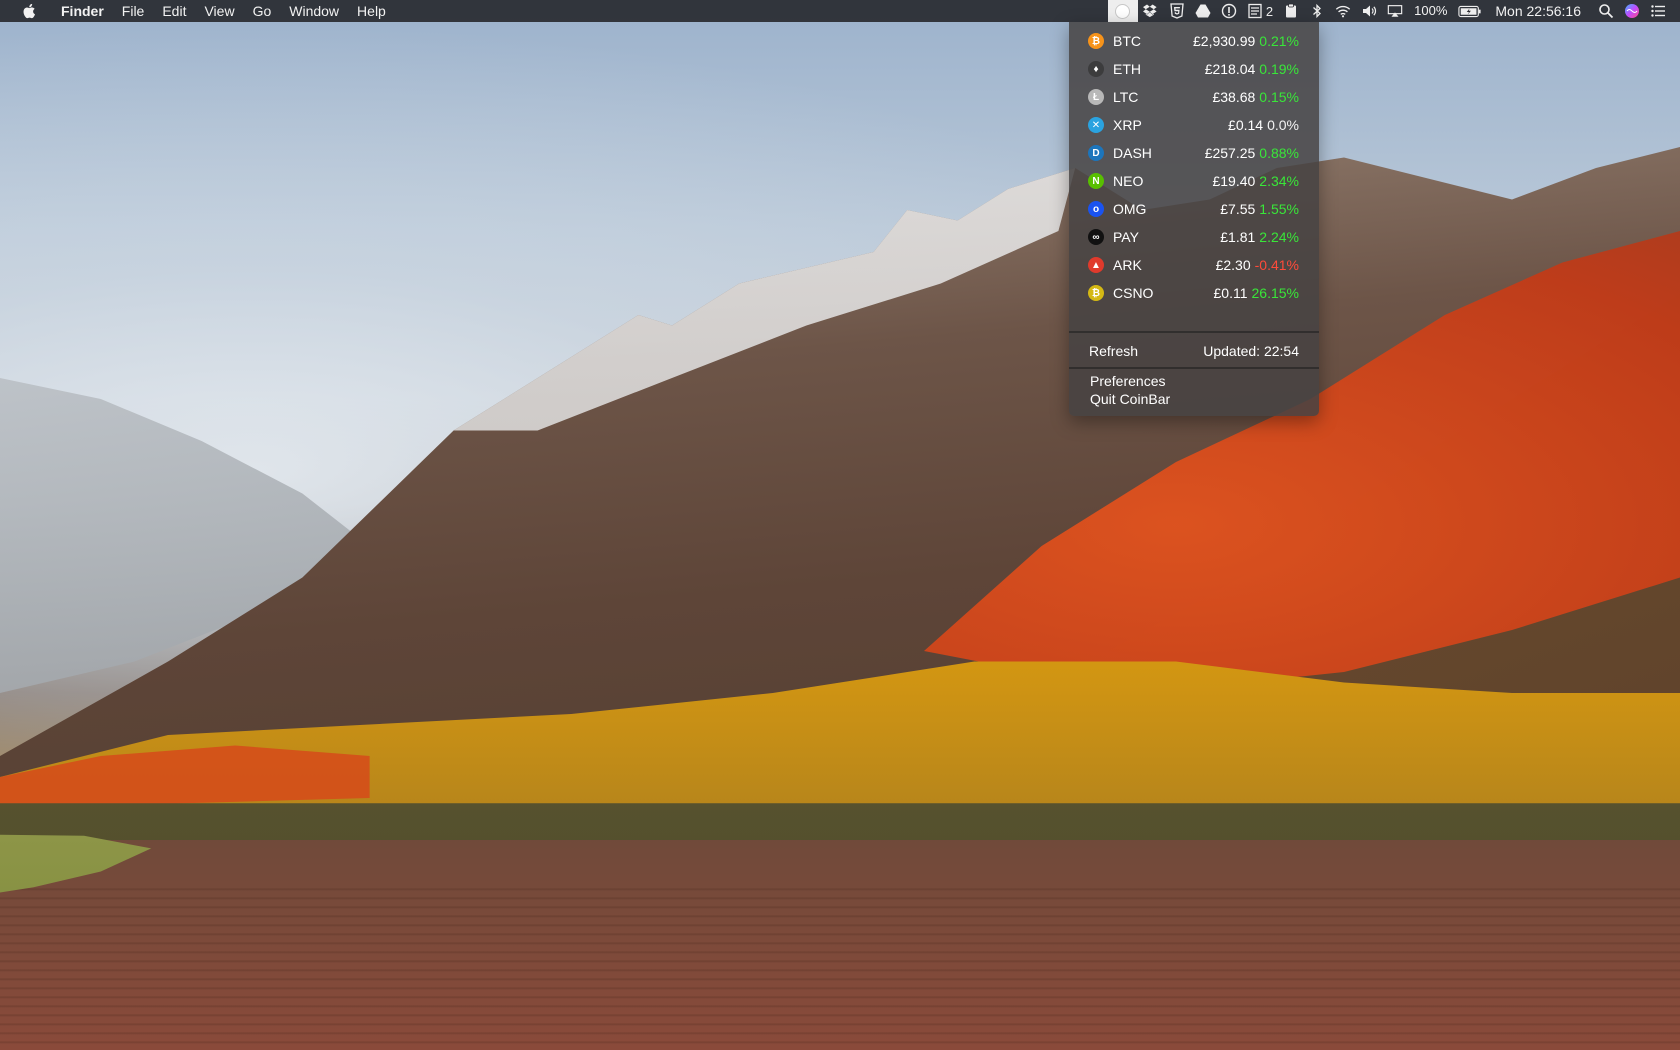  I want to click on coin-price-group: £7.55 1.55%, so click(1259, 209).